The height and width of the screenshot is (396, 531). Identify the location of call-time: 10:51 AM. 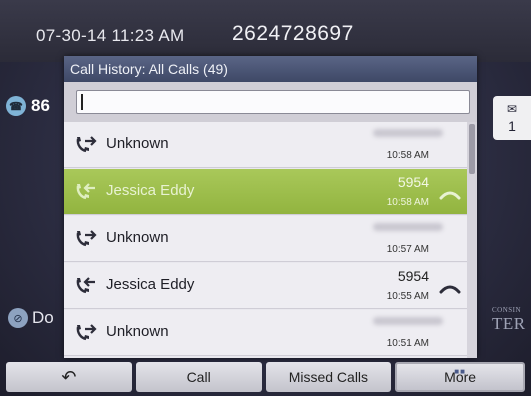
(407, 343).